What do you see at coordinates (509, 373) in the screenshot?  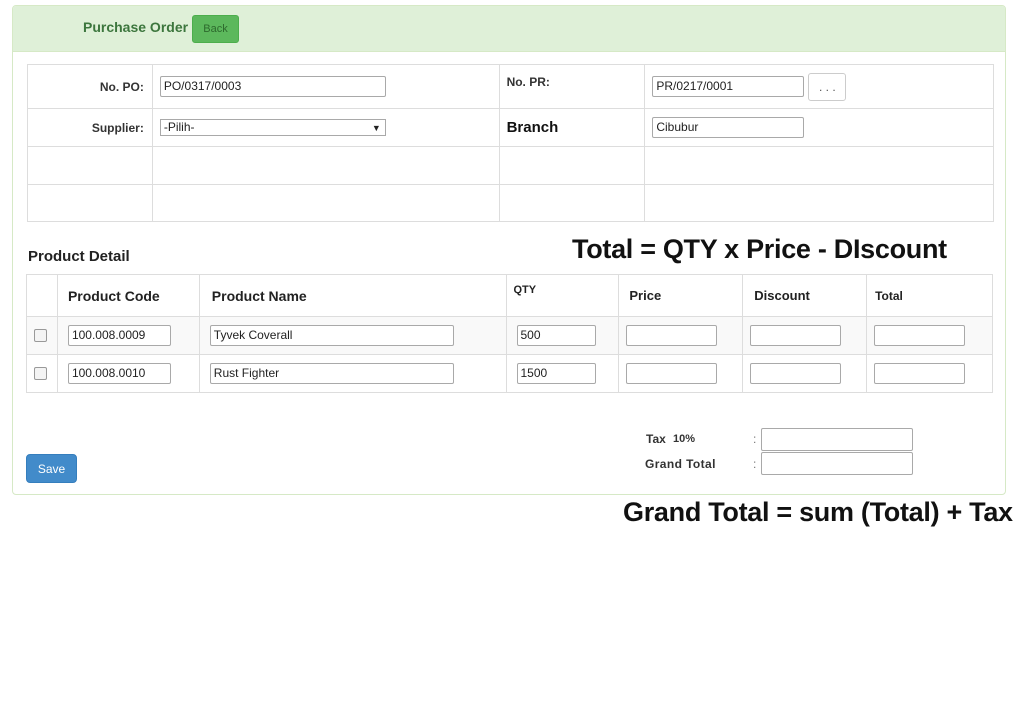 I see `table-row: 100.008.0010 Rust Fighter 1500` at bounding box center [509, 373].